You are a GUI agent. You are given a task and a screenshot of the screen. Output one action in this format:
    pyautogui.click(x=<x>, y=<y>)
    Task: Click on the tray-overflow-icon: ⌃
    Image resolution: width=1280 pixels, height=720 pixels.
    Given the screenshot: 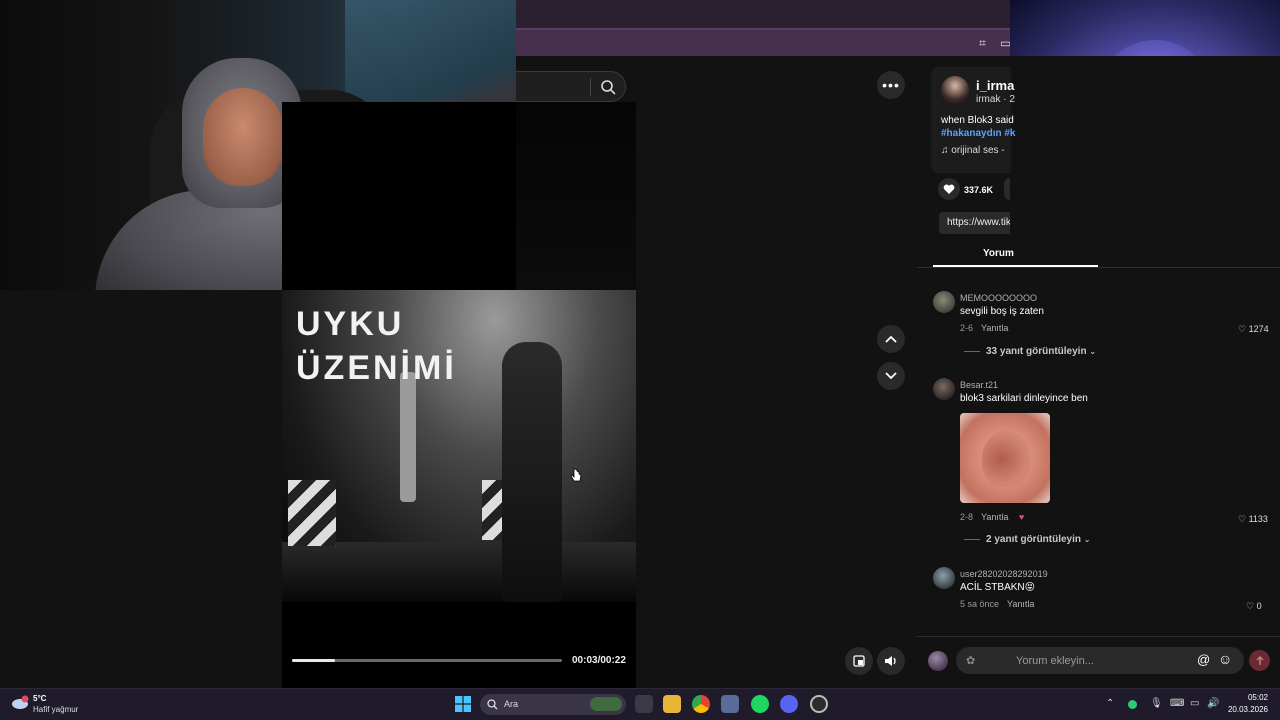 What is the action you would take?
    pyautogui.click(x=1110, y=703)
    